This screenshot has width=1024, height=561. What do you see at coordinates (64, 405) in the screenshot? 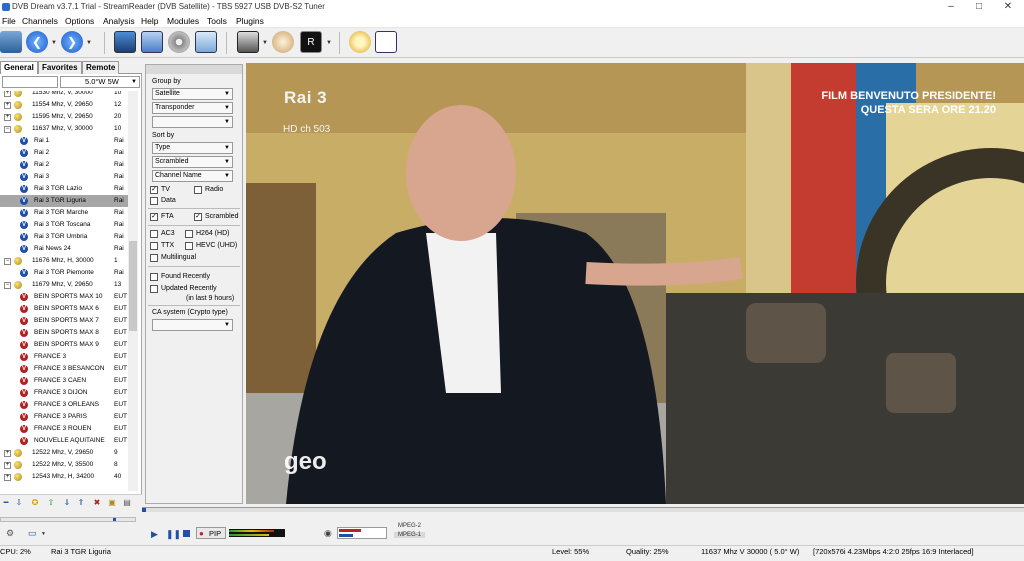
I see `channel-row: V FRANCE 3 ORLEANS EUT` at bounding box center [64, 405].